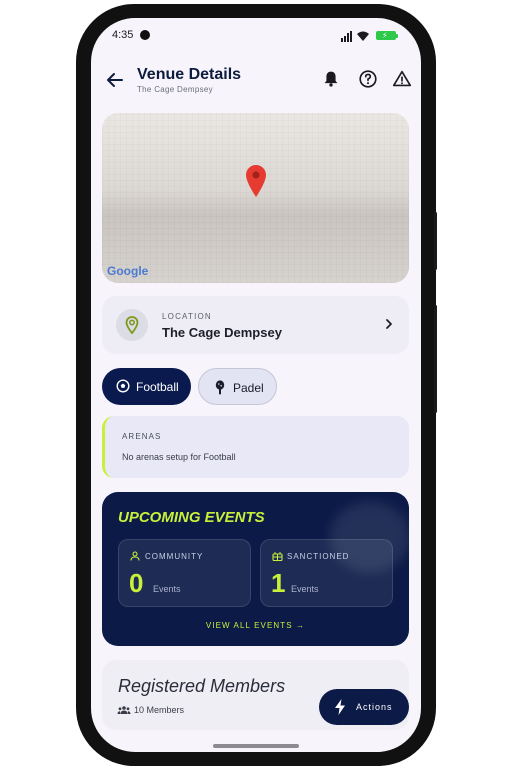 The height and width of the screenshot is (768, 512). Describe the element at coordinates (278, 583) in the screenshot. I see `sanctioned-count: 1` at that location.